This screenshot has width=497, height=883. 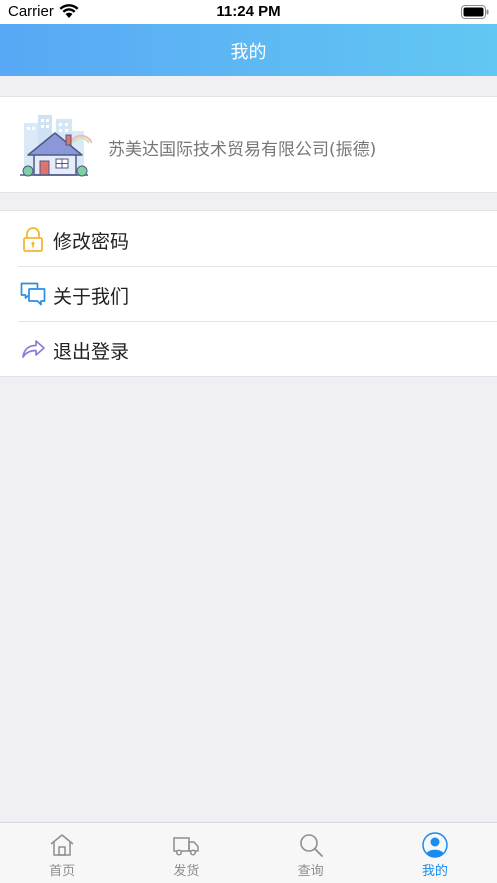 I want to click on tab-label: 发货, so click(x=186, y=871).